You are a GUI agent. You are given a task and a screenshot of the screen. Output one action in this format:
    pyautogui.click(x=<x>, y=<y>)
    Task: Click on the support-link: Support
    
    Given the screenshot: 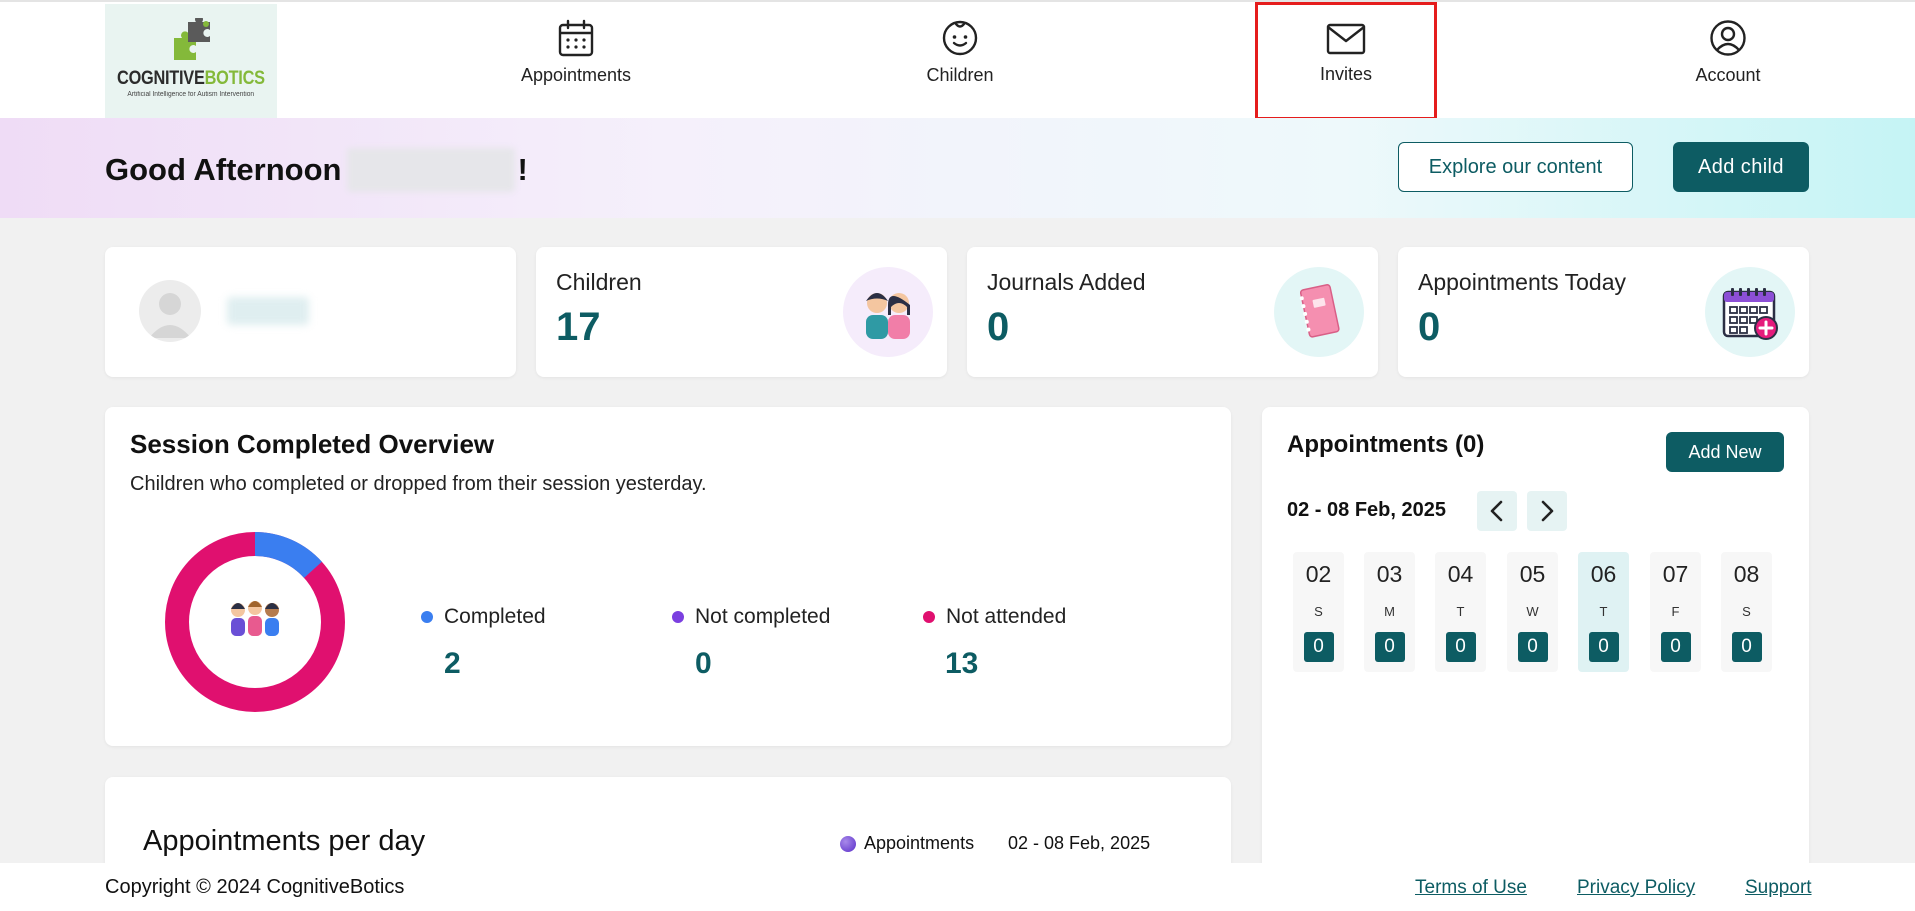 What is the action you would take?
    pyautogui.click(x=1778, y=888)
    